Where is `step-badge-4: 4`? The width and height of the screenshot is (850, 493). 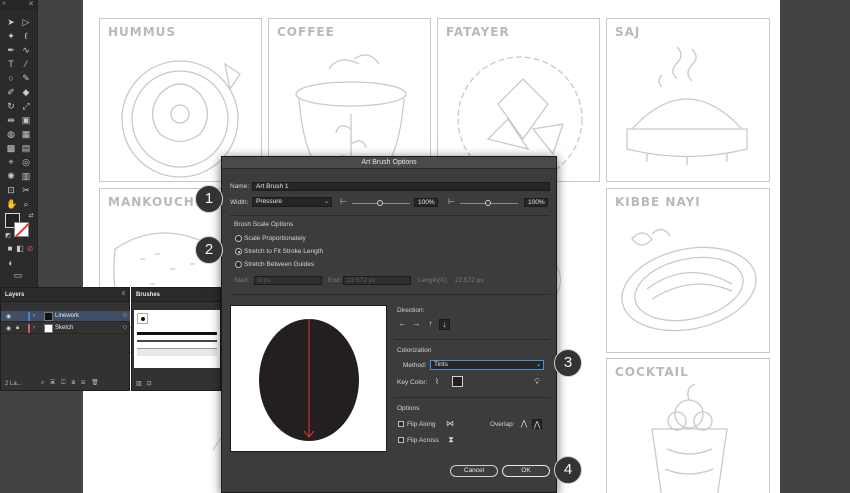 step-badge-4: 4 is located at coordinates (568, 470).